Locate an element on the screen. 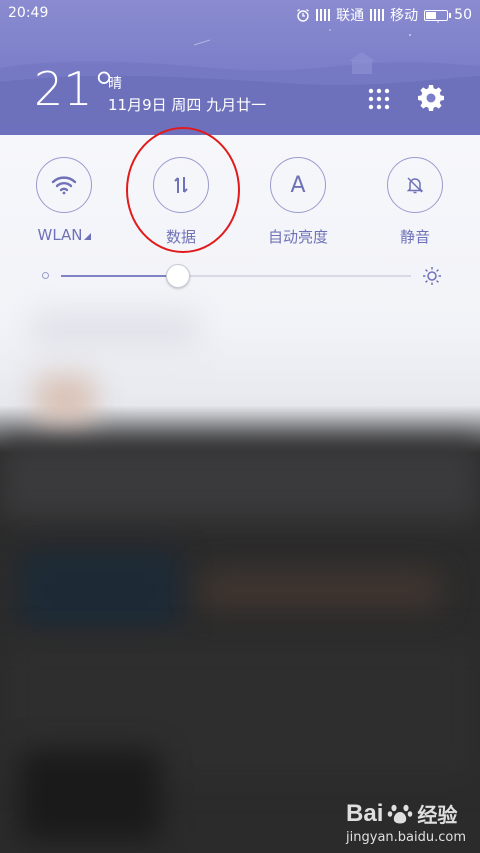 Image resolution: width=480 pixels, height=853 pixels. alarm-icon is located at coordinates (303, 15).